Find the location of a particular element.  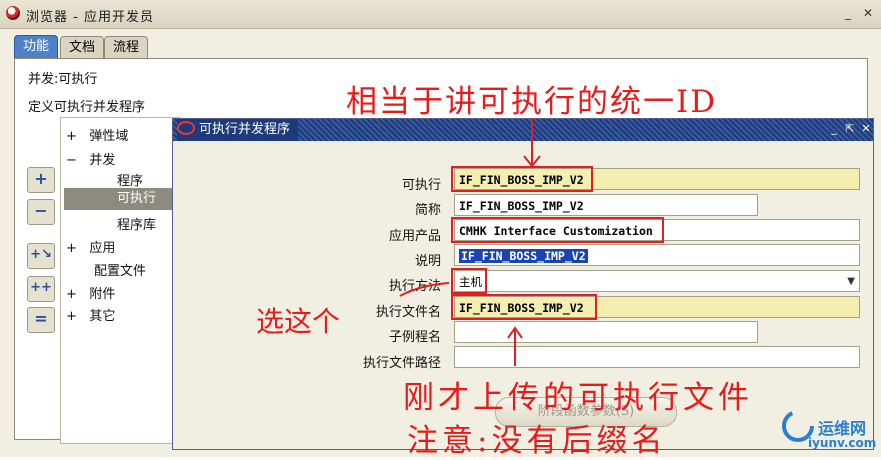

annotation-arrows is located at coordinates (470, 242).